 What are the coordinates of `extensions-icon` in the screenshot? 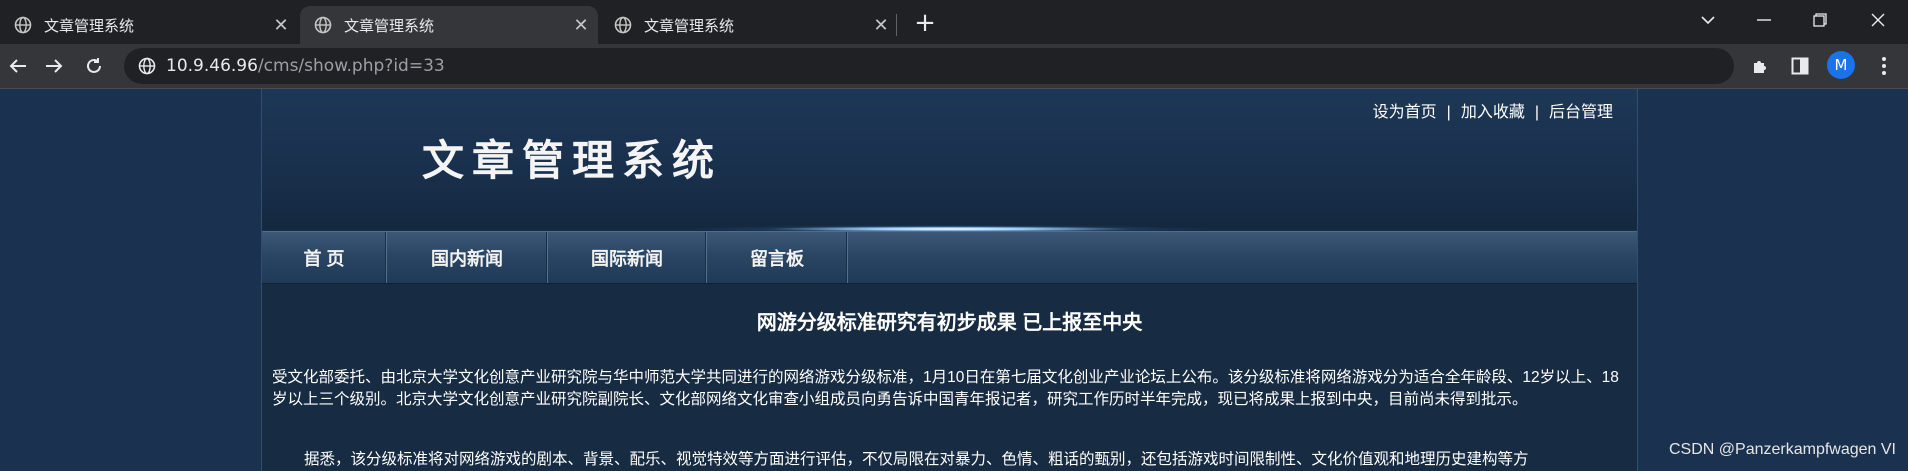 It's located at (1760, 66).